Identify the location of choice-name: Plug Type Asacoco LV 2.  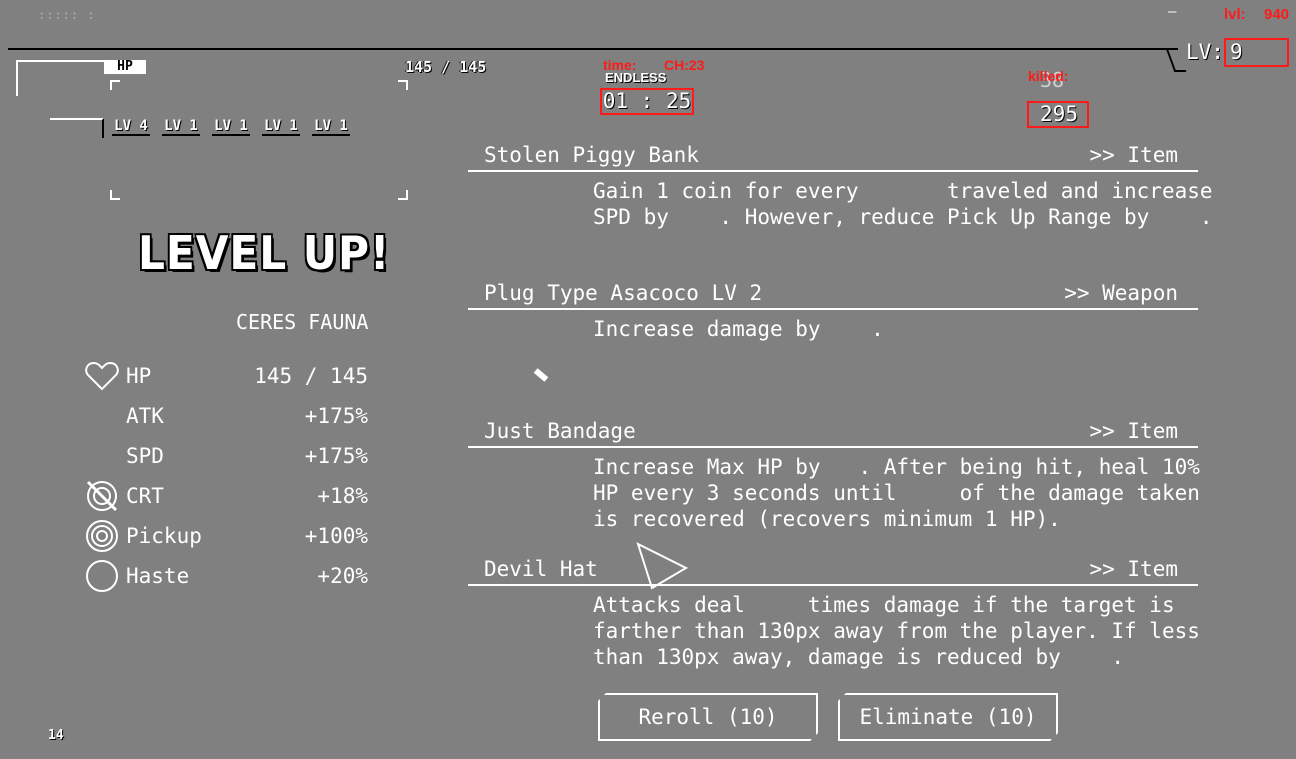
(623, 293).